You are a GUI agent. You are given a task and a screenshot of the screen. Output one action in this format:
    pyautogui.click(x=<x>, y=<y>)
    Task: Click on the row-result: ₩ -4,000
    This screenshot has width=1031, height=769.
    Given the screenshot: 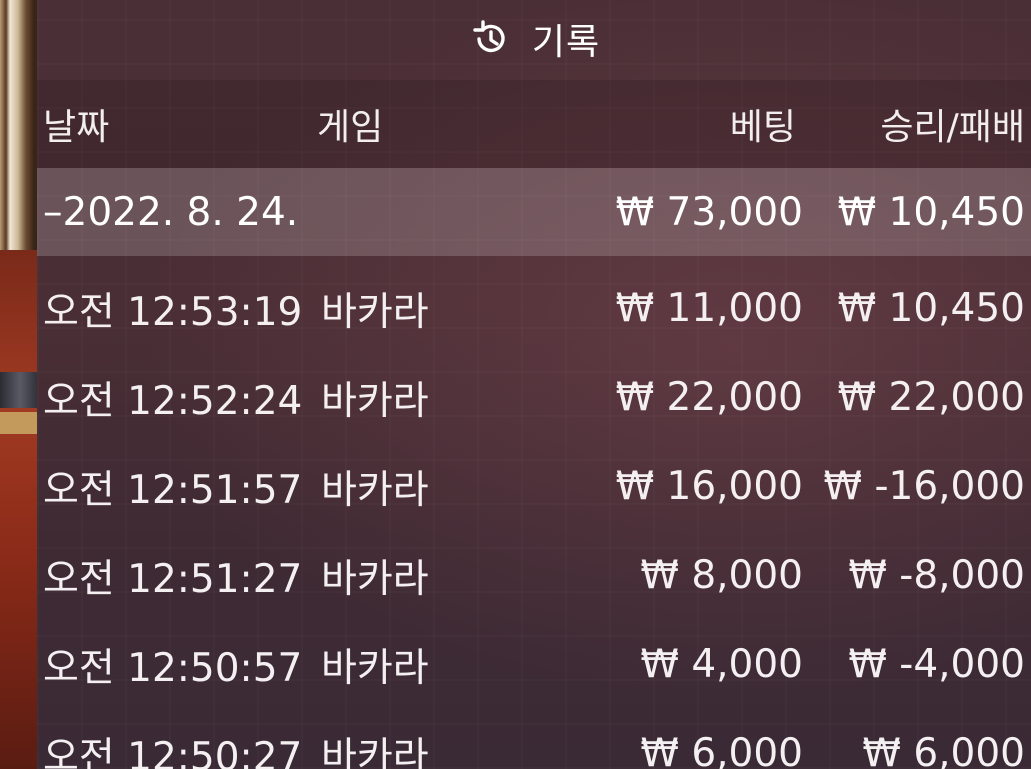 What is the action you would take?
    pyautogui.click(x=936, y=664)
    